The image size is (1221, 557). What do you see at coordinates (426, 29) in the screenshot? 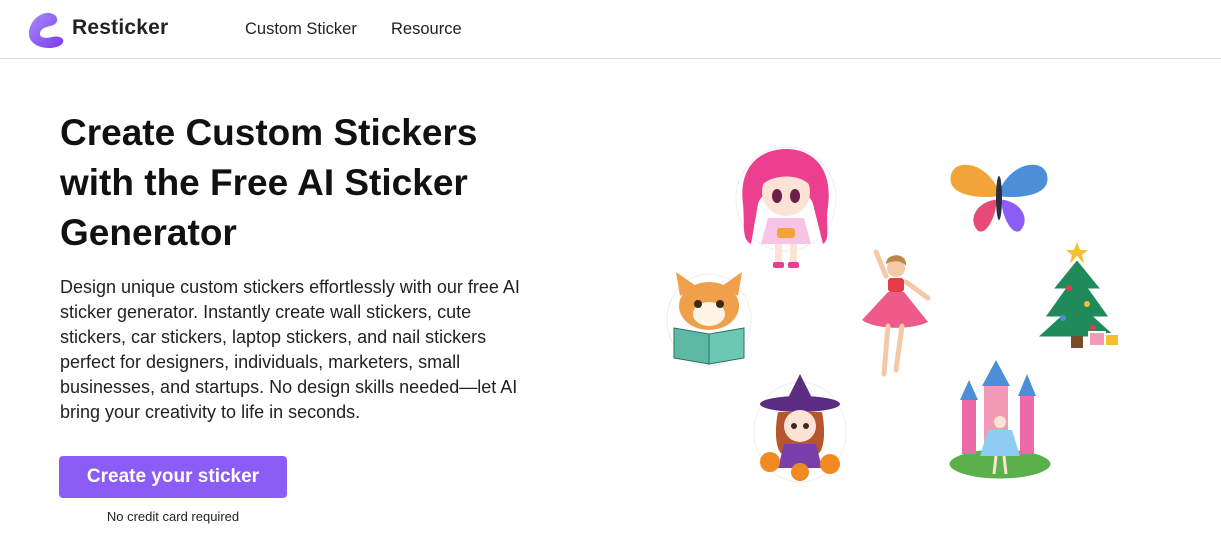
I see `nav-resource: Resource` at bounding box center [426, 29].